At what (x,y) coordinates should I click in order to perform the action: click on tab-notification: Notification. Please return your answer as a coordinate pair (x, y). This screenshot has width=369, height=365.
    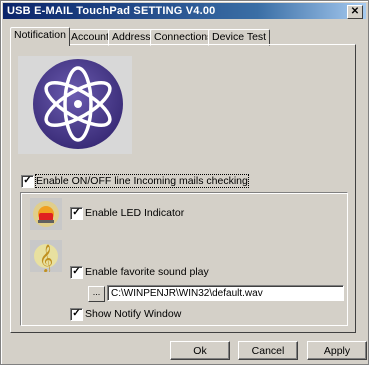
    Looking at the image, I should click on (40, 36).